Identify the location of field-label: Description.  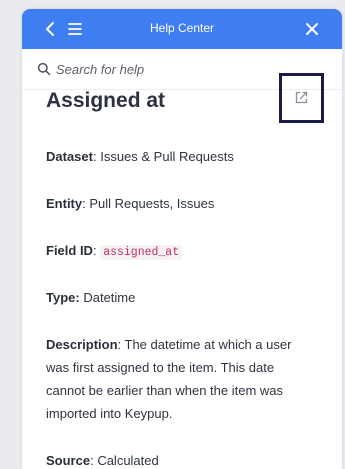
(82, 344).